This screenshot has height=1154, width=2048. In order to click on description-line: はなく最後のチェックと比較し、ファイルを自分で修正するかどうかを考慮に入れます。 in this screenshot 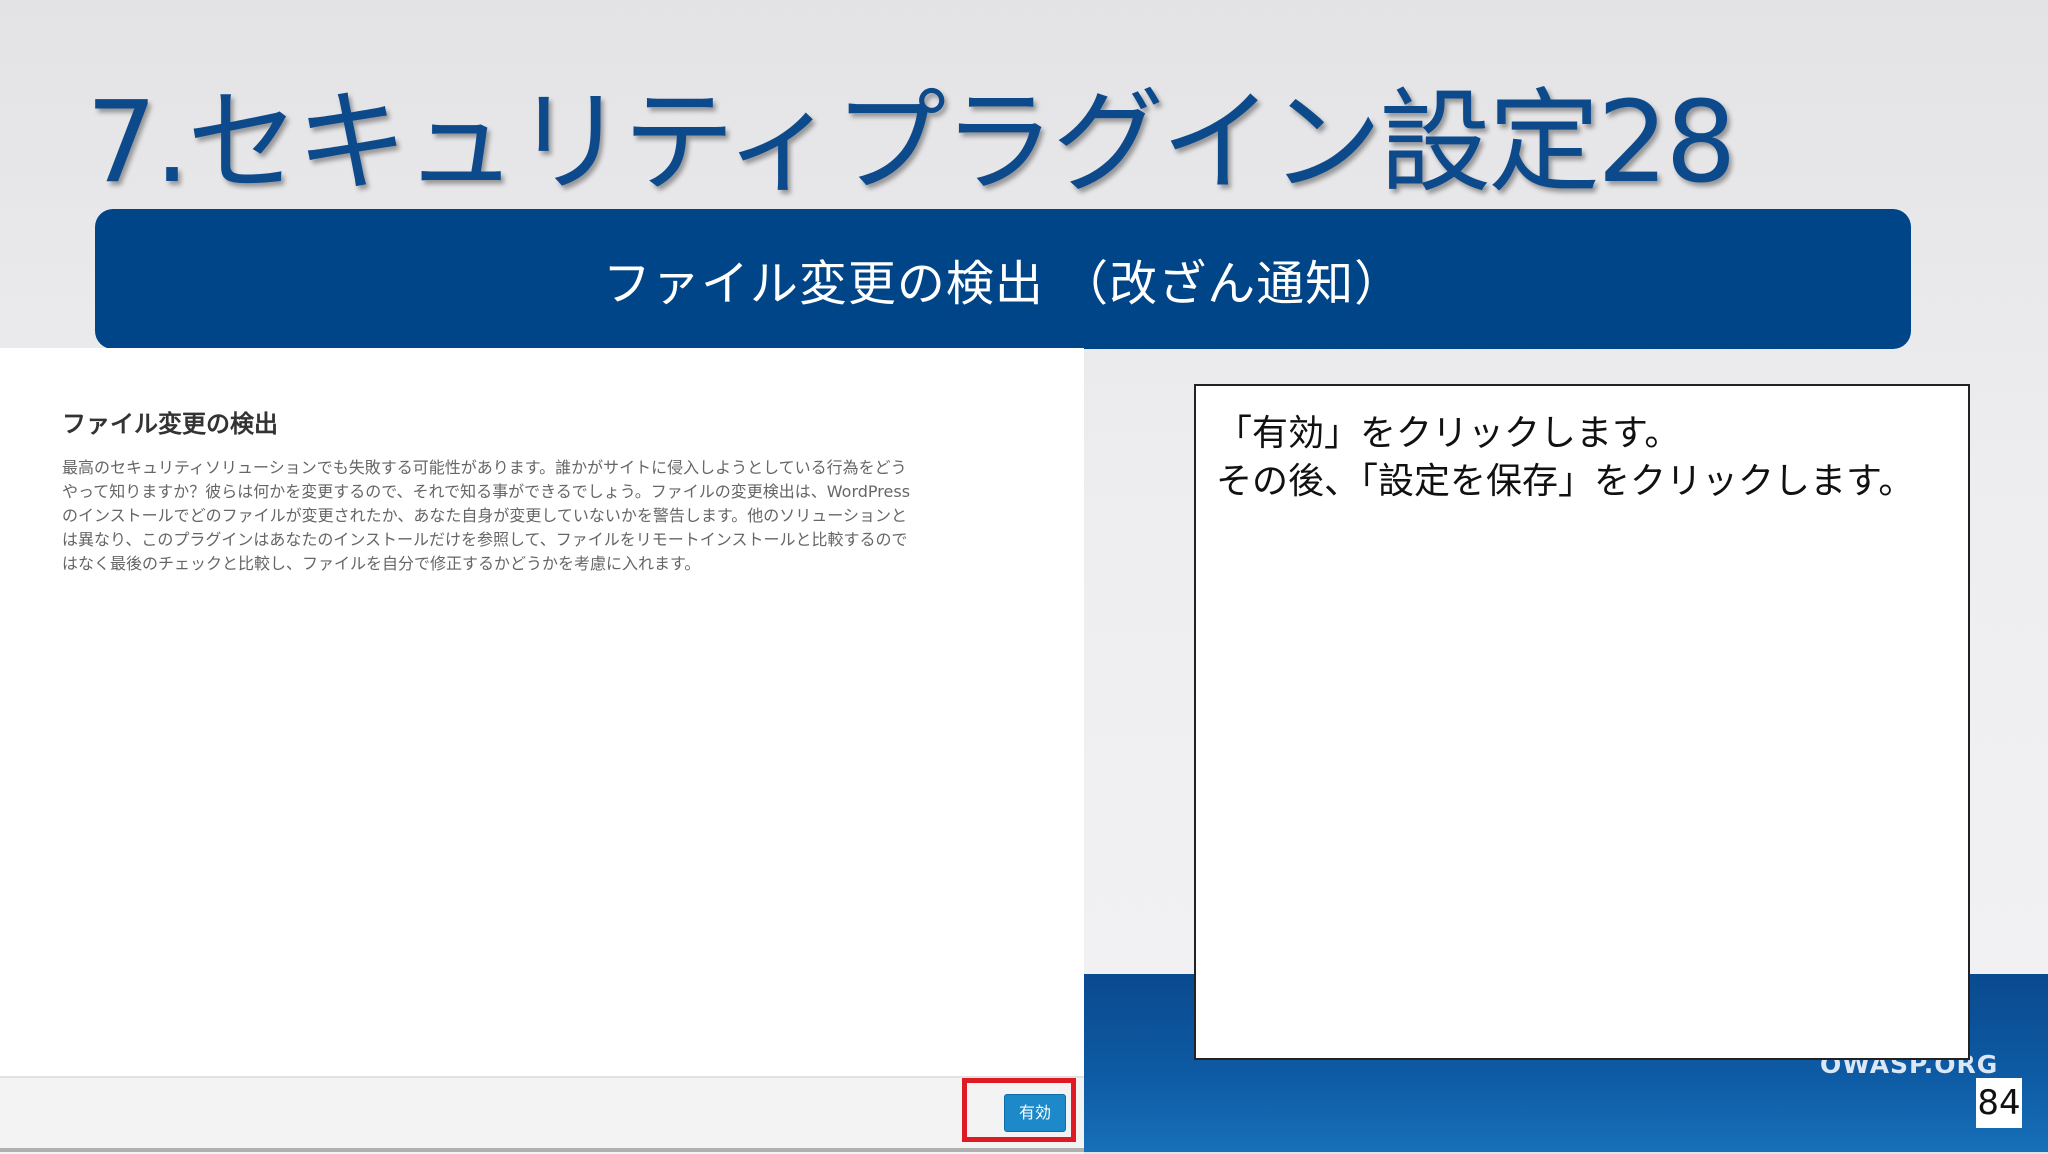, I will do `click(381, 563)`.